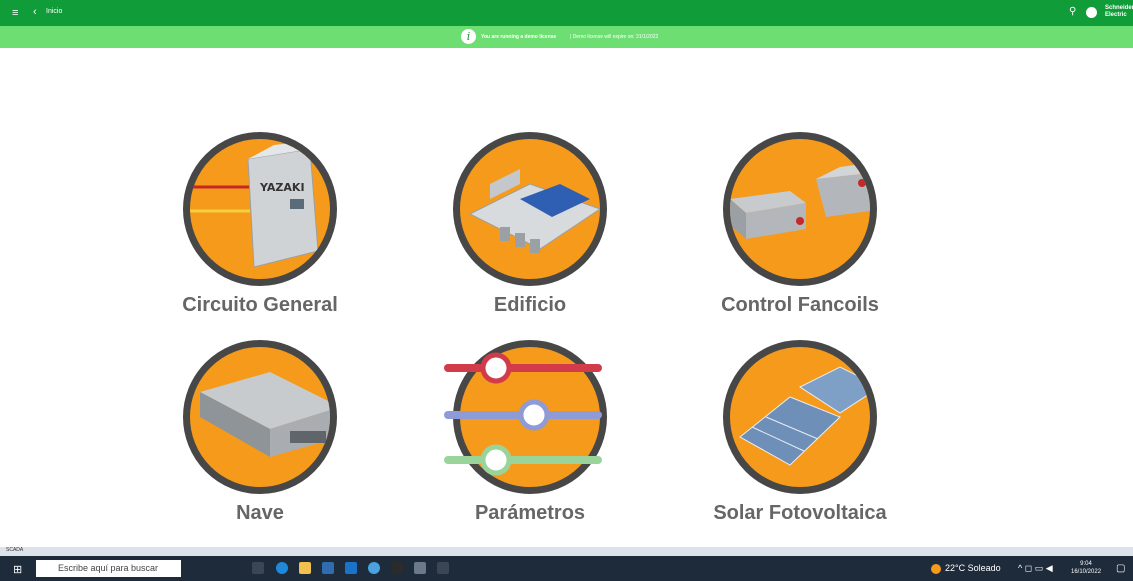  What do you see at coordinates (305, 568) in the screenshot?
I see `file-explorer-icon` at bounding box center [305, 568].